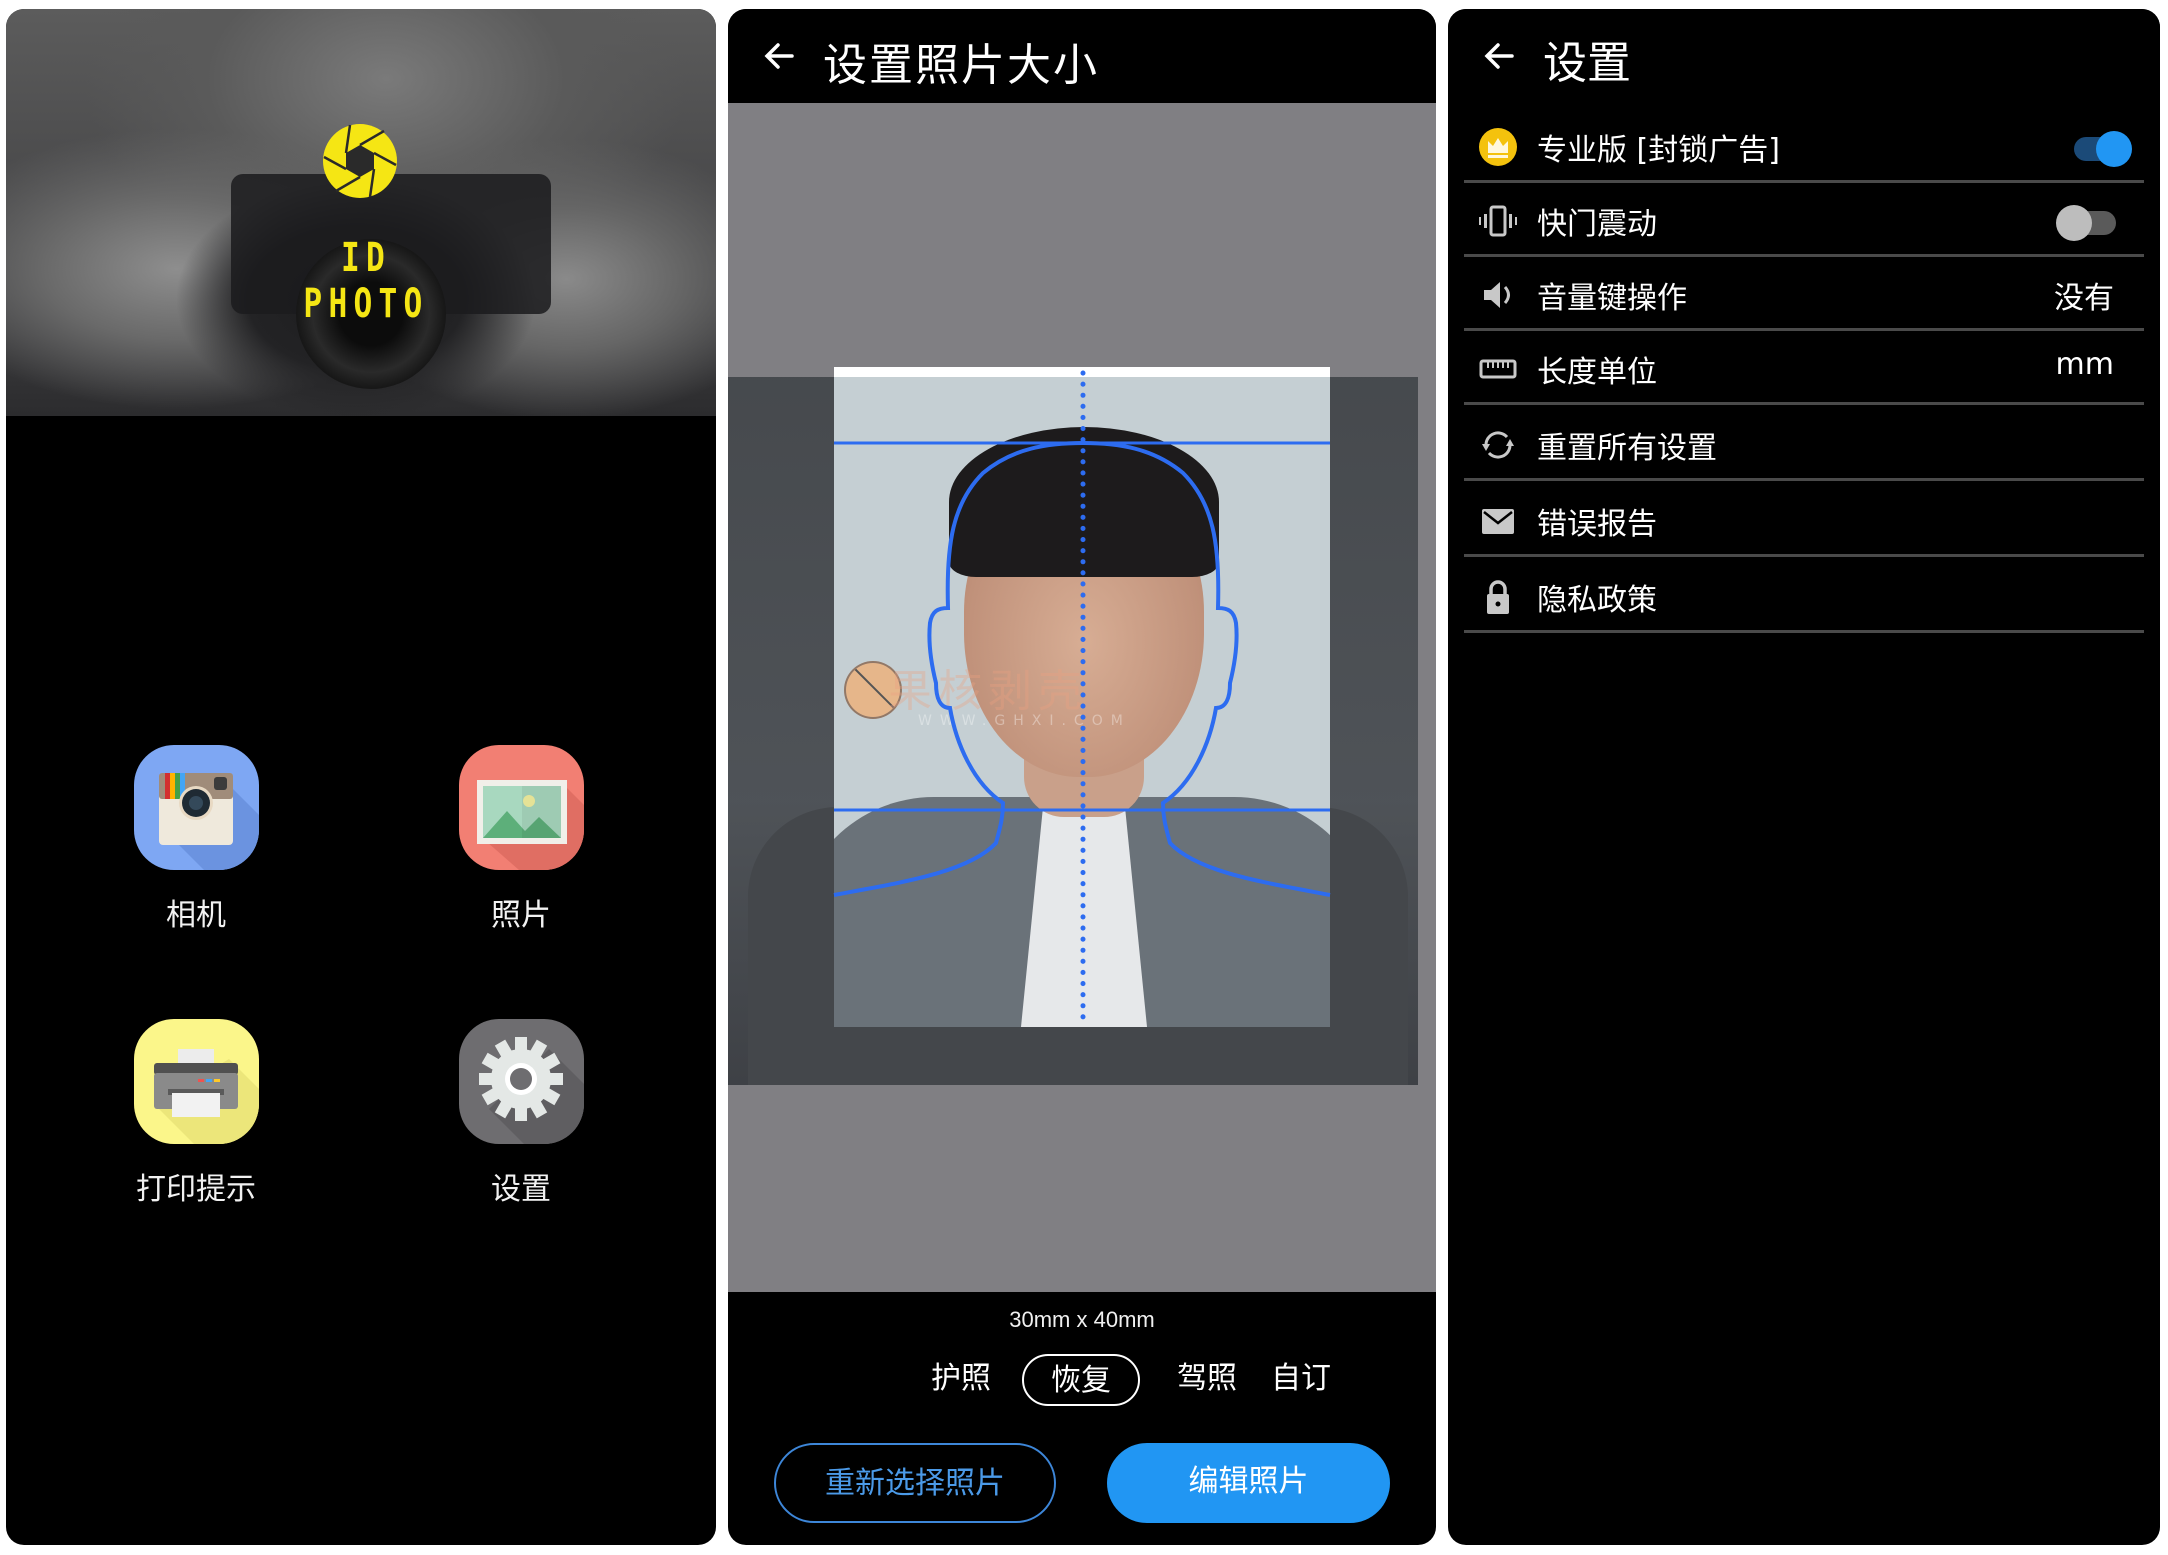 Image resolution: width=2168 pixels, height=1555 pixels. I want to click on shutter-vibration-toggle, so click(2088, 223).